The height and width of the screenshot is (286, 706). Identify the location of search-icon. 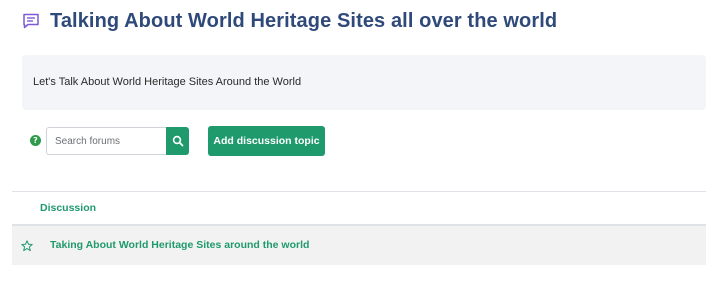
(178, 141).